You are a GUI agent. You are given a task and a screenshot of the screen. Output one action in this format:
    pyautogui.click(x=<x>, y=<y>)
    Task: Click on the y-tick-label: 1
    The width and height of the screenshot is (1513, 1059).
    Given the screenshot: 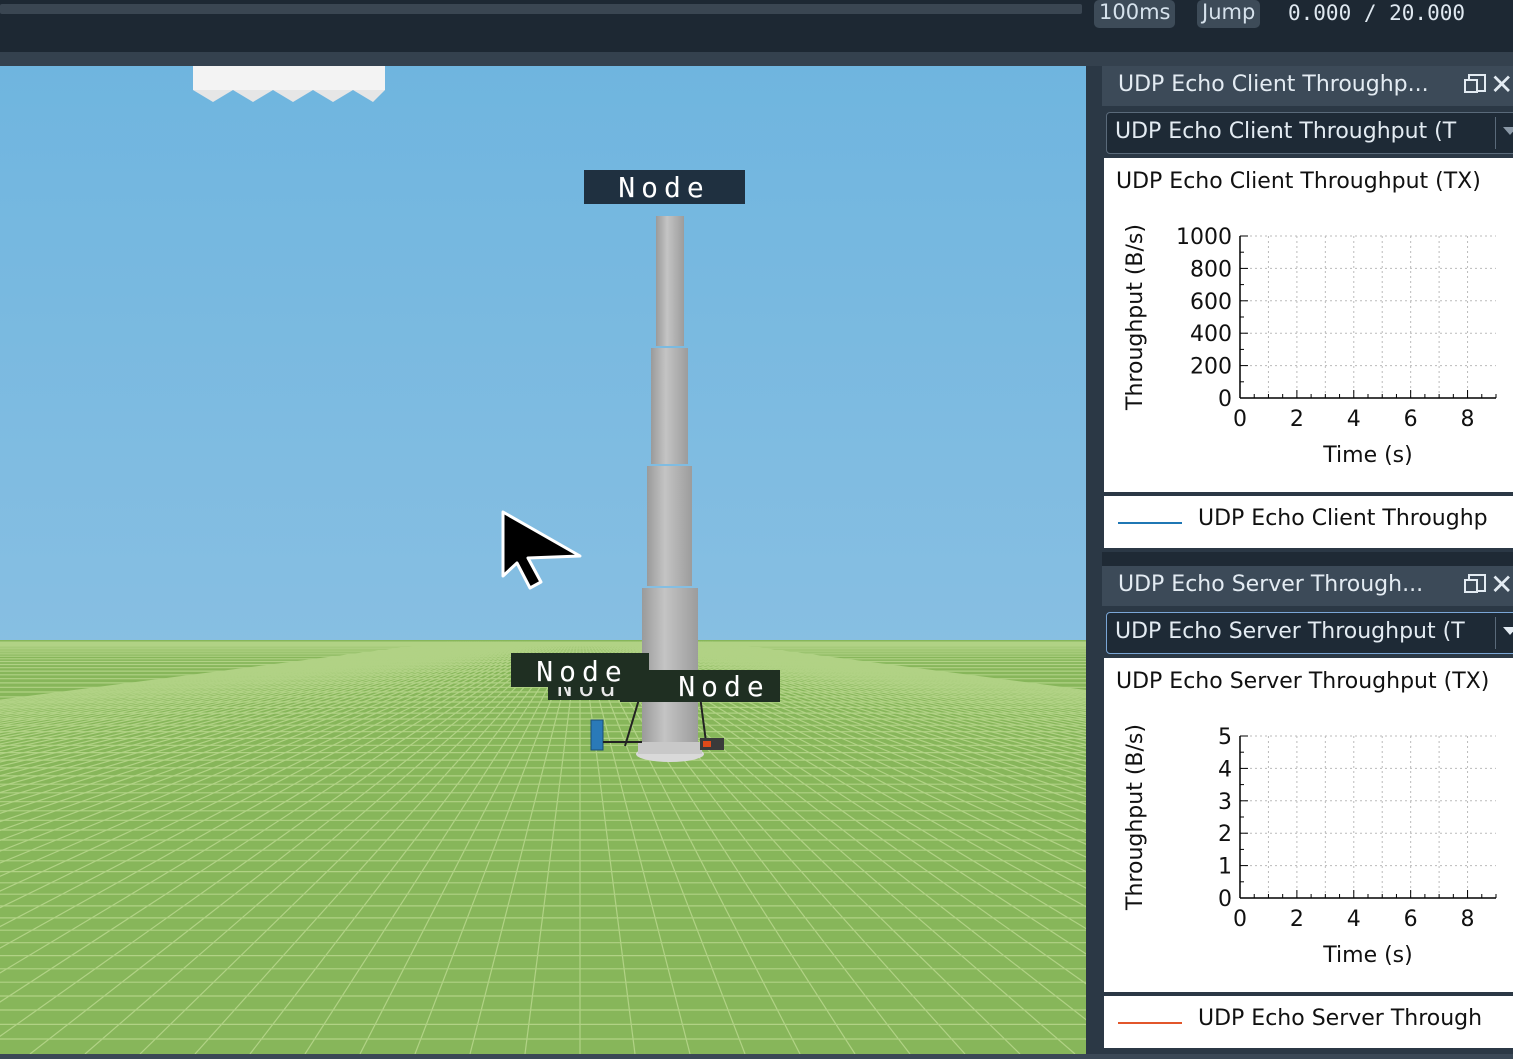 What is the action you would take?
    pyautogui.click(x=1225, y=867)
    